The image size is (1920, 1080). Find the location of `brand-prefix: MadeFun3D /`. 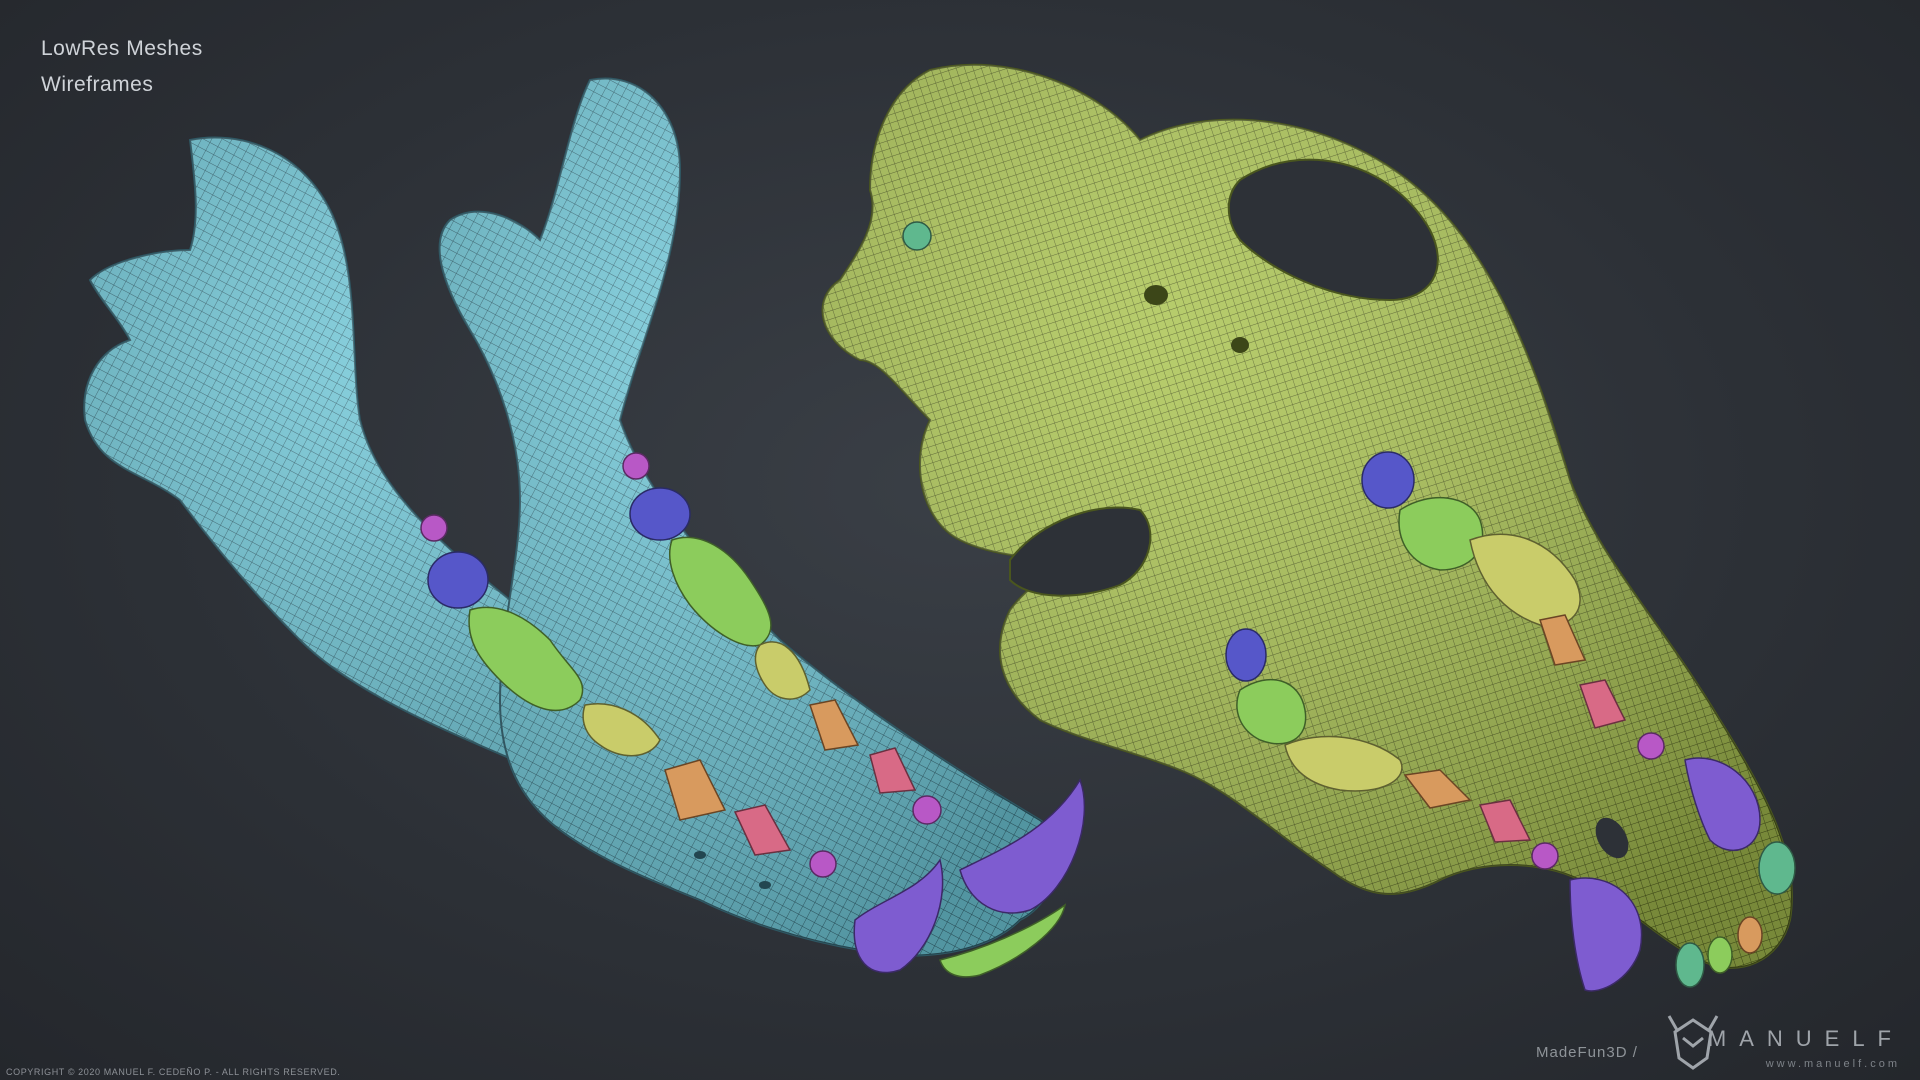

brand-prefix: MadeFun3D / is located at coordinates (1587, 1052).